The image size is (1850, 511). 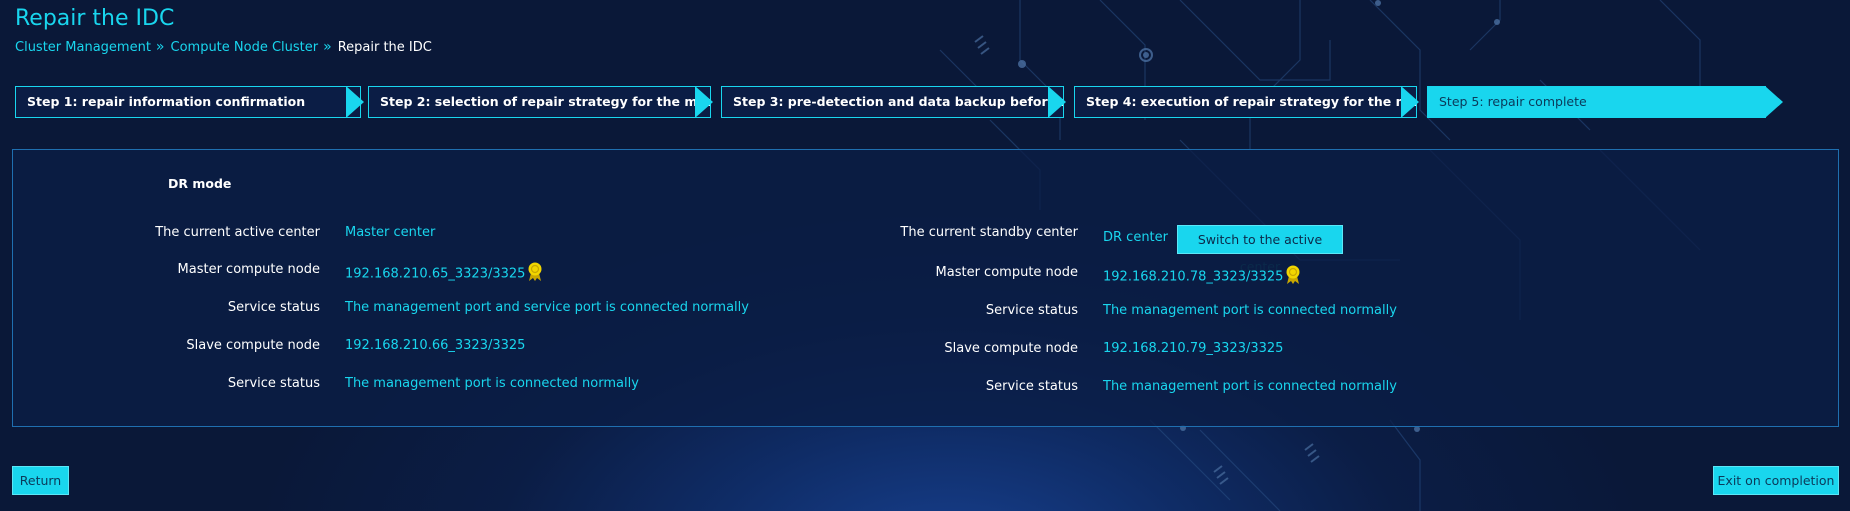 What do you see at coordinates (253, 345) in the screenshot?
I see `left-slave-node-label: Slave compute node` at bounding box center [253, 345].